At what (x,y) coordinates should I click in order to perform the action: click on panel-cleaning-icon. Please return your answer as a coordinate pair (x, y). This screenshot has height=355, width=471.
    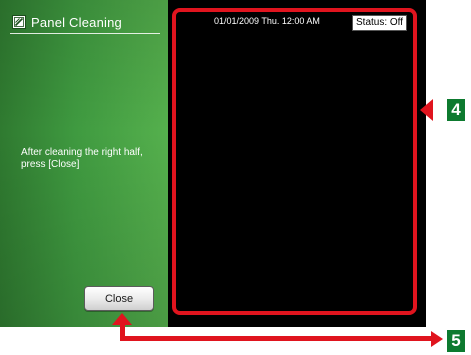
    Looking at the image, I should click on (19, 22).